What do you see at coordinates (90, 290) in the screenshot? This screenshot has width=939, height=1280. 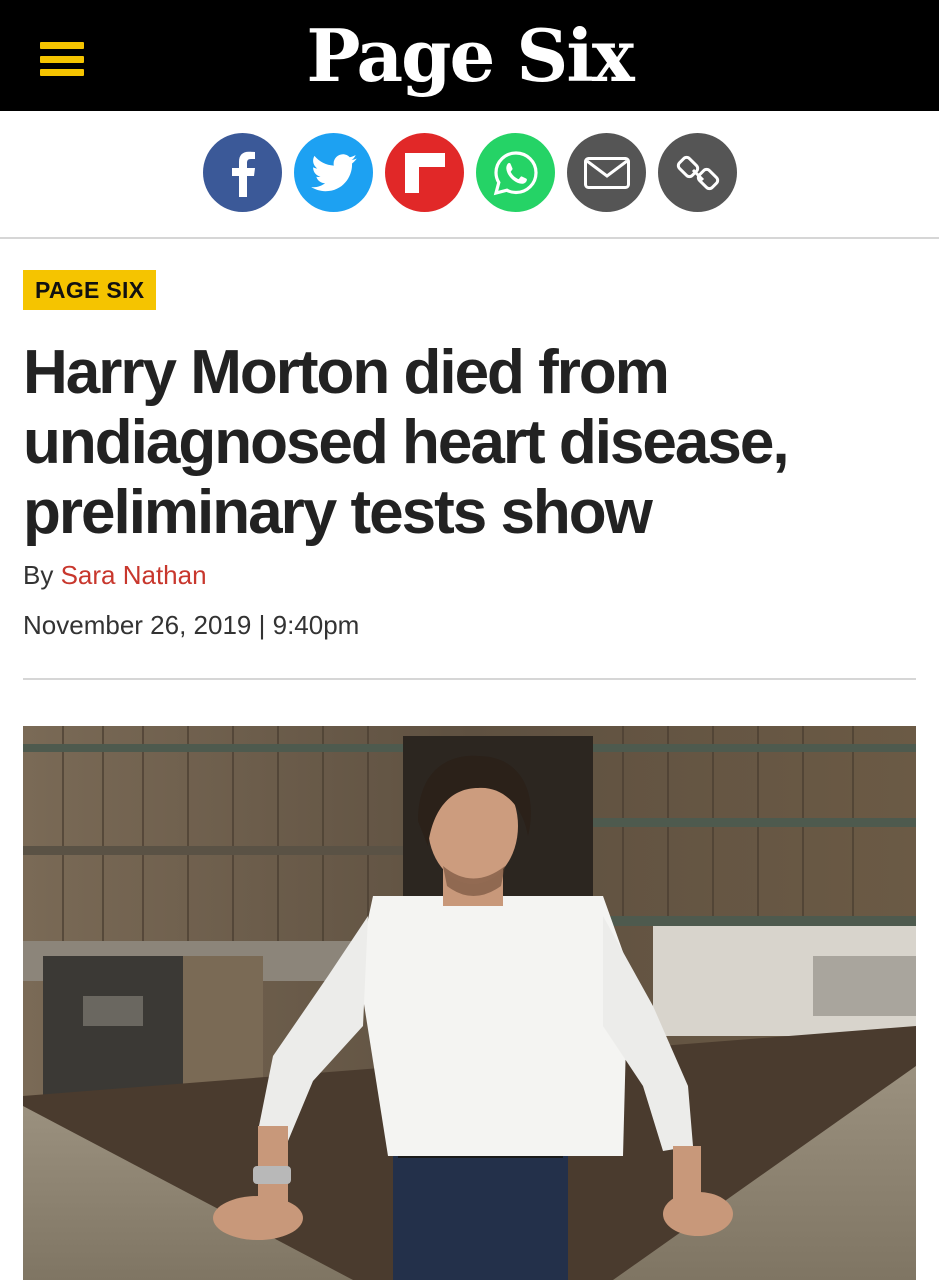 I see `section-tag: PAGE SIX` at bounding box center [90, 290].